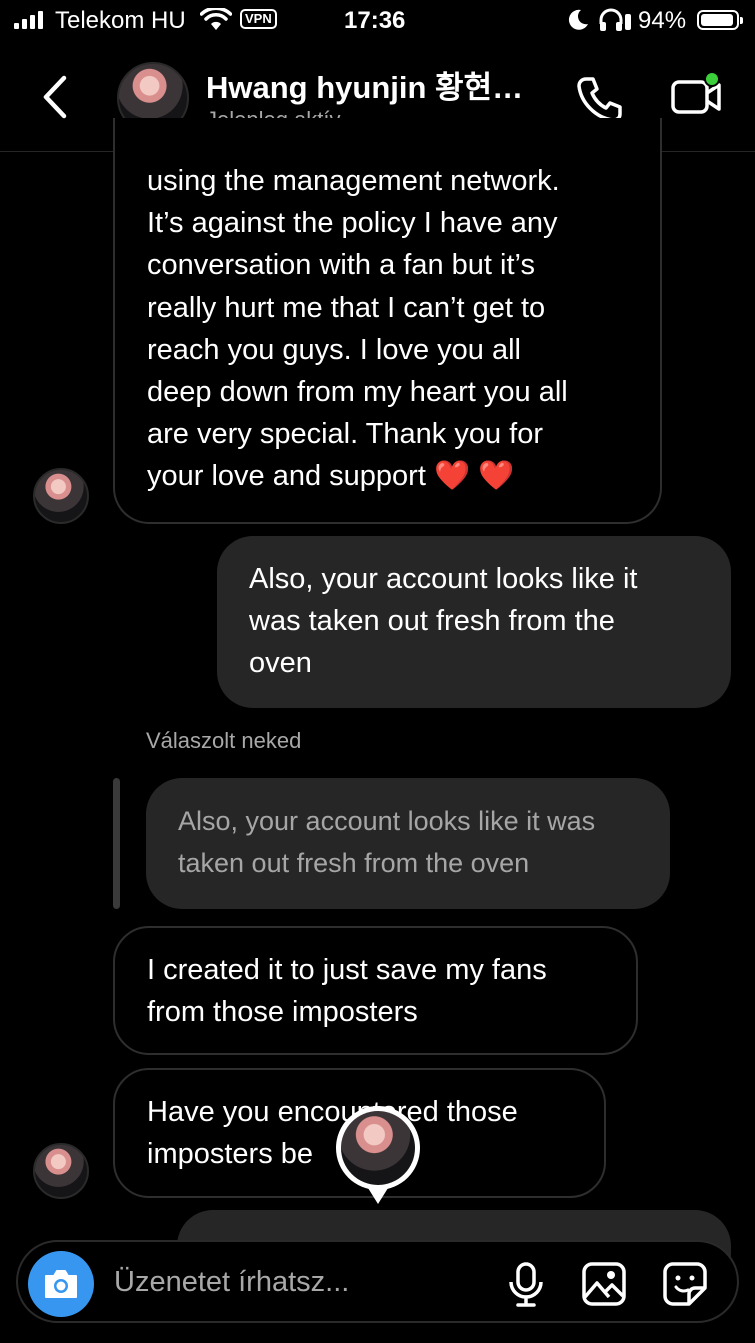 This screenshot has height=1343, width=755. Describe the element at coordinates (334, 349) in the screenshot. I see `message-line: reach you guys. I love you all` at that location.